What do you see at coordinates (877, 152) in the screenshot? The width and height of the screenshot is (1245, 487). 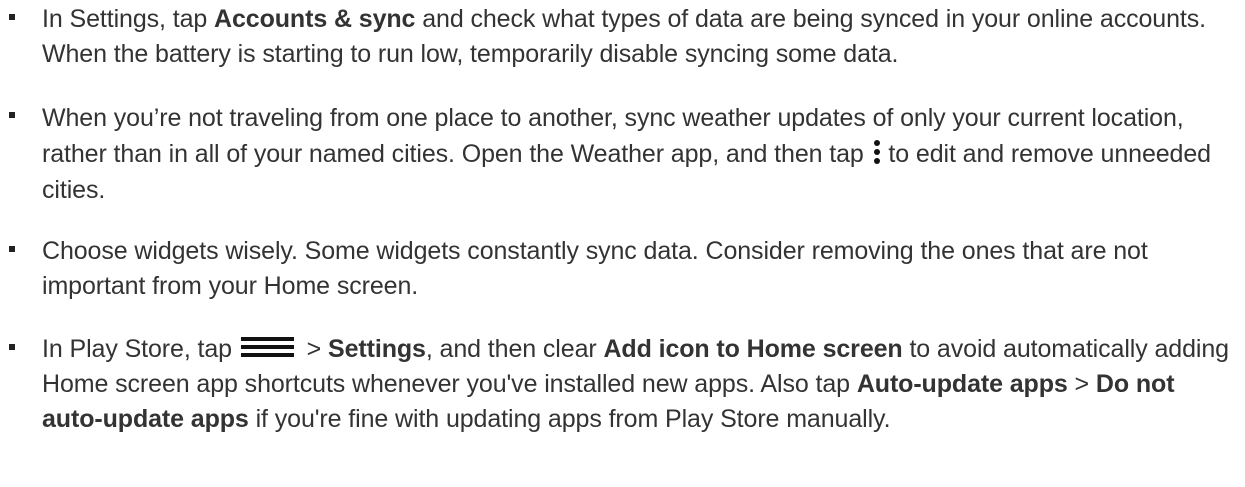 I see `more-options-icon` at bounding box center [877, 152].